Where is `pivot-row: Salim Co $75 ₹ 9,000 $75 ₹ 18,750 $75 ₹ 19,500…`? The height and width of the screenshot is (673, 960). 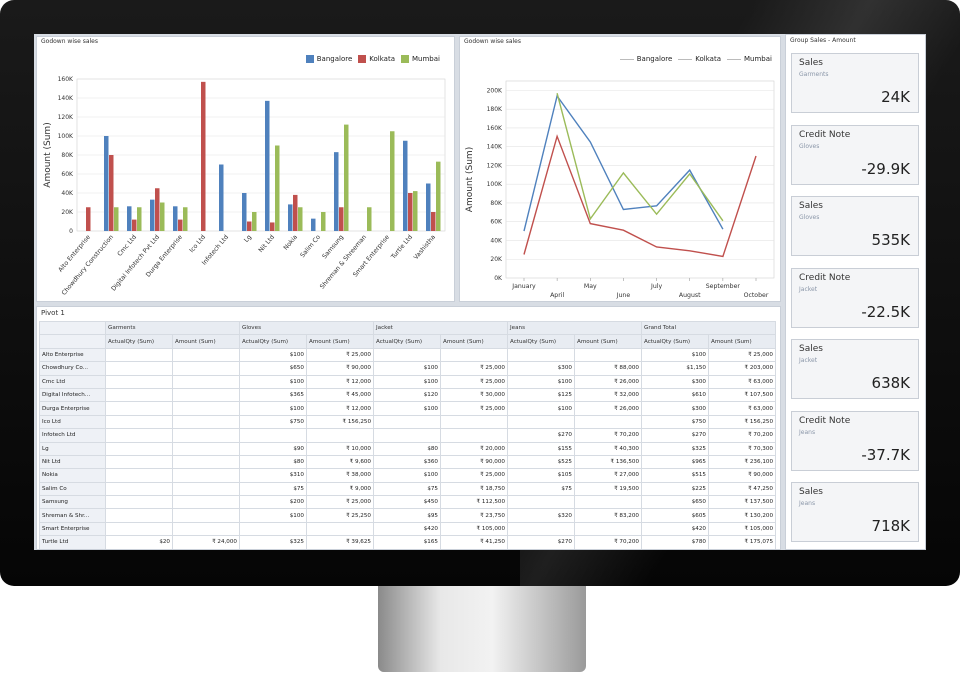 pivot-row: Salim Co $75 ₹ 9,000 $75 ₹ 18,750 $75 ₹ 19,500… is located at coordinates (407, 489).